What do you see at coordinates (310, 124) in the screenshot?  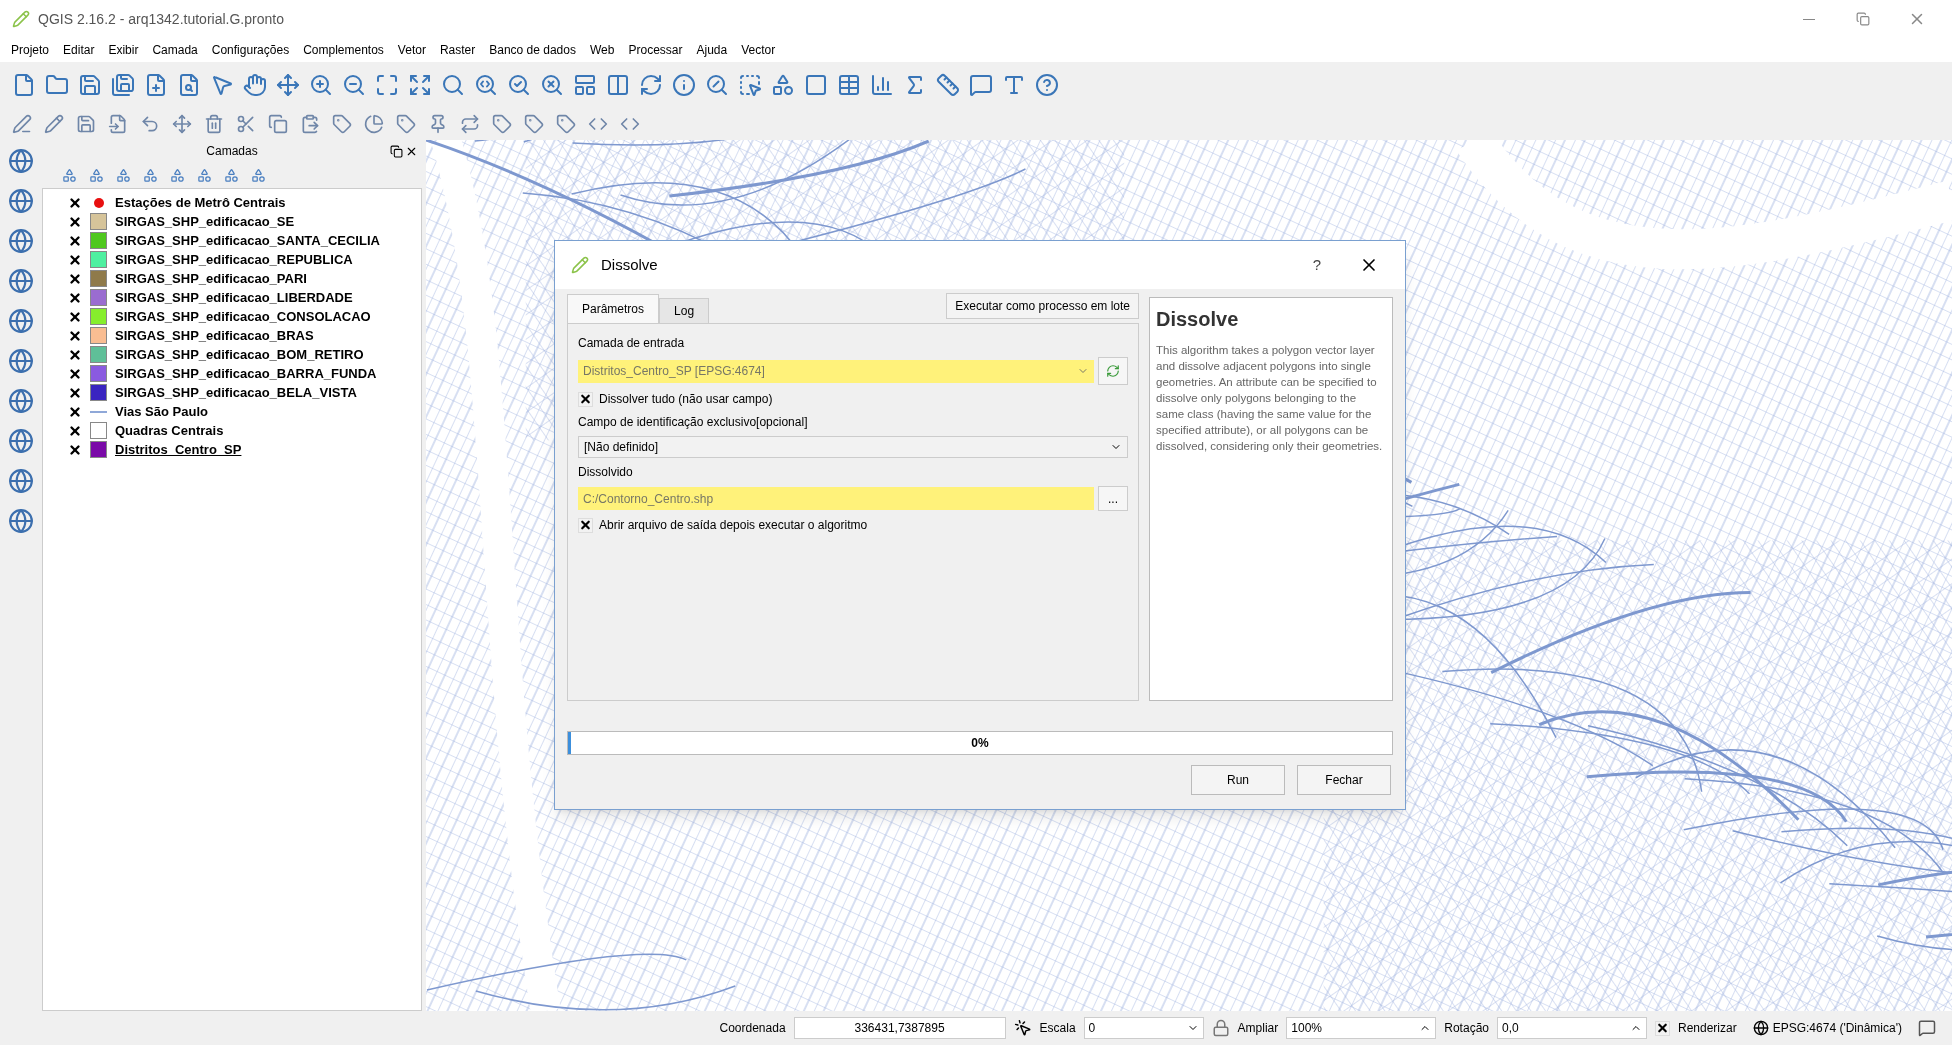 I see `paste-icon` at bounding box center [310, 124].